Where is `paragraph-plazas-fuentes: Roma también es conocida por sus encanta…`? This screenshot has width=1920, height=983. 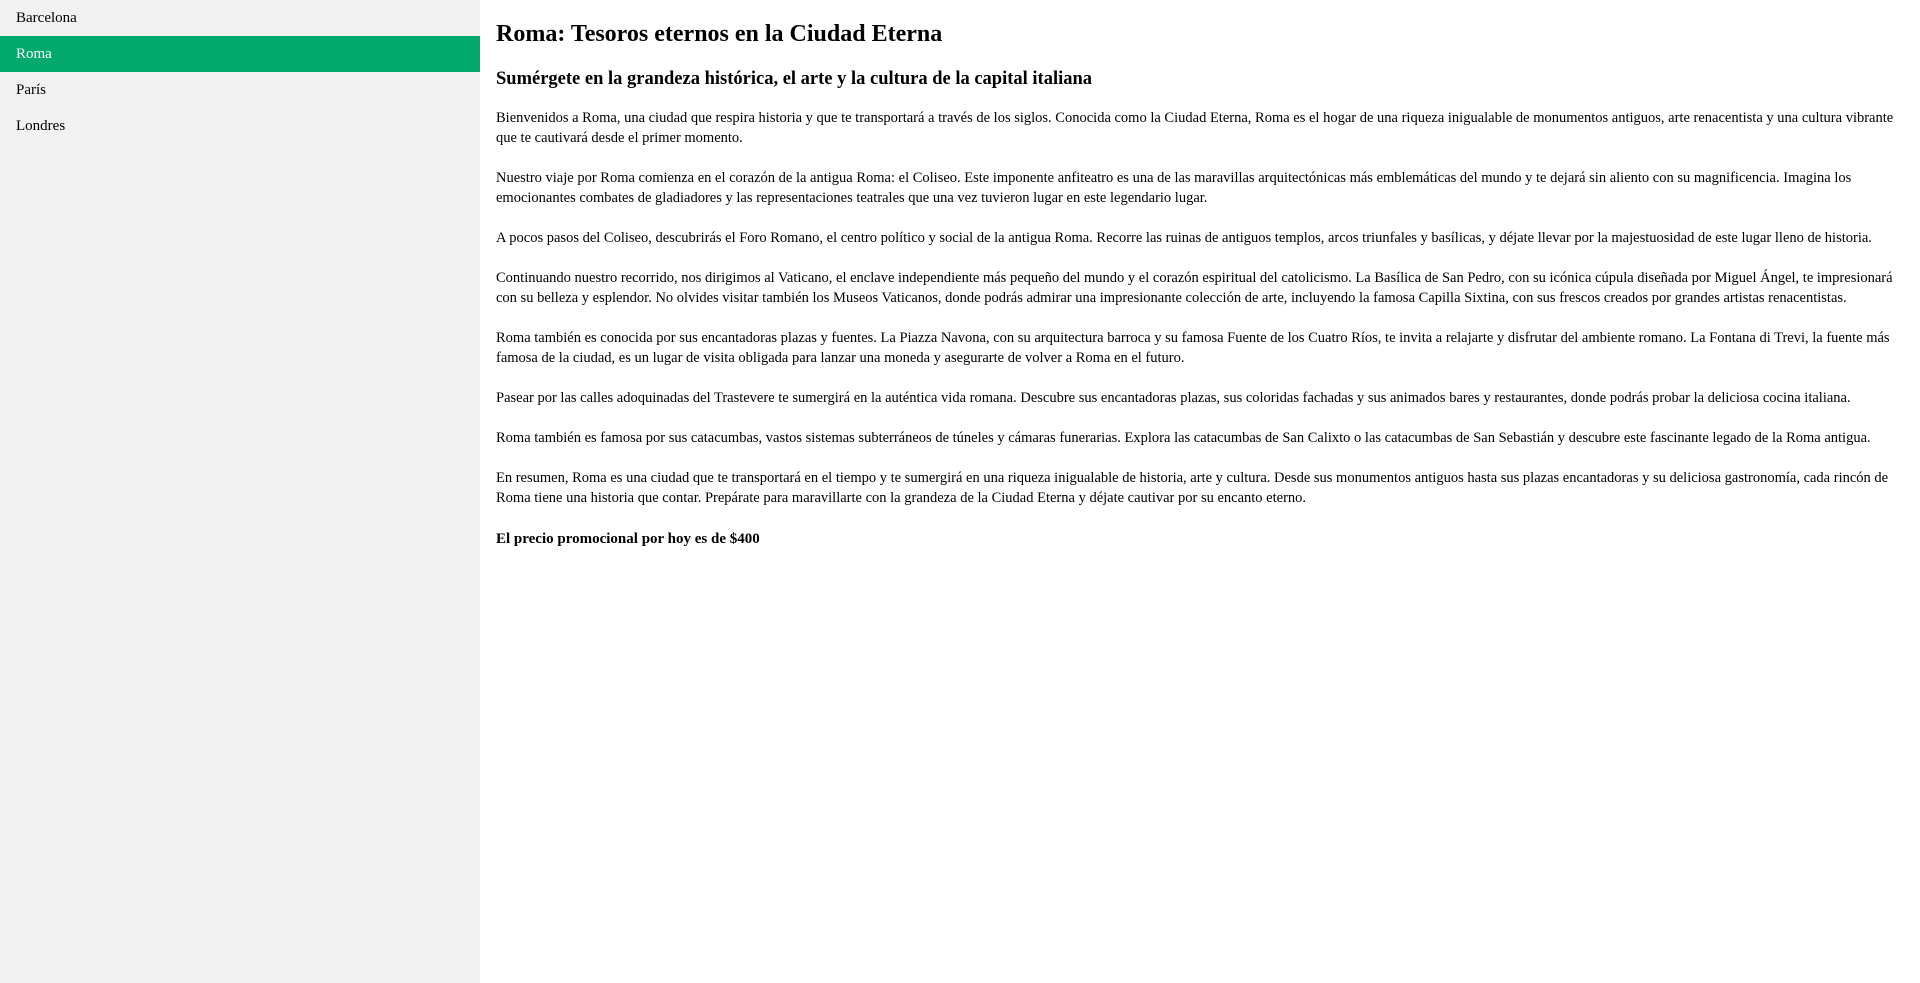 paragraph-plazas-fuentes: Roma también es conocida por sus encanta… is located at coordinates (1193, 348).